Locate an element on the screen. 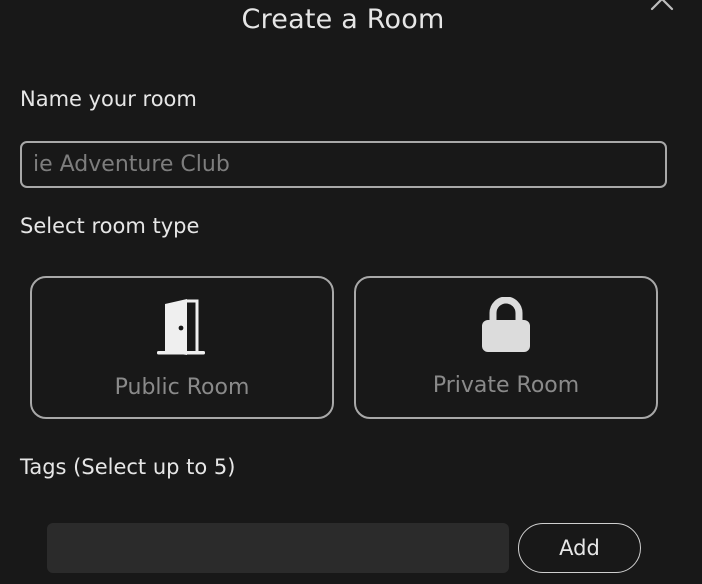 The height and width of the screenshot is (584, 702). lock-icon is located at coordinates (506, 325).